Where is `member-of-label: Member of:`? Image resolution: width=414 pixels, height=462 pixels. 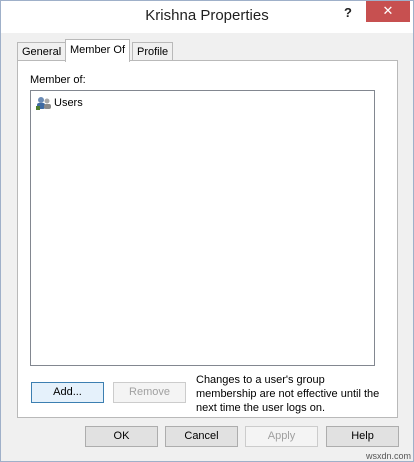
member-of-label: Member of: is located at coordinates (58, 80).